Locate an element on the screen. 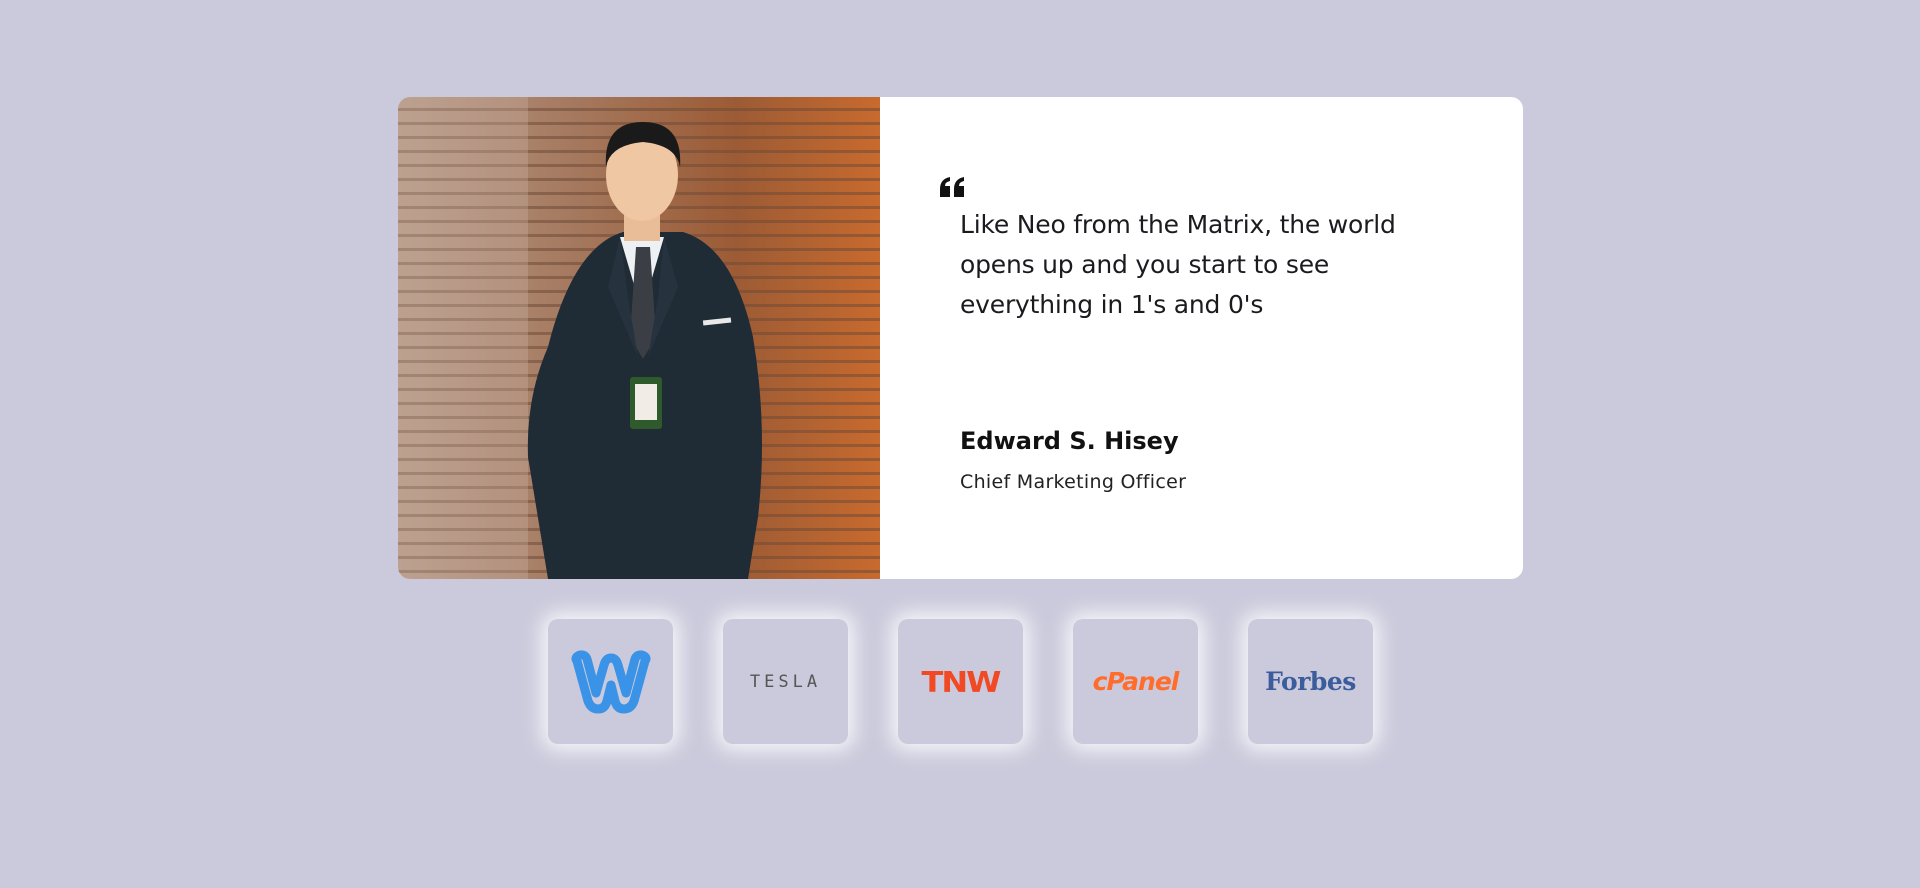 The width and height of the screenshot is (1920, 888). logo-button-tnw: TNW is located at coordinates (960, 681).